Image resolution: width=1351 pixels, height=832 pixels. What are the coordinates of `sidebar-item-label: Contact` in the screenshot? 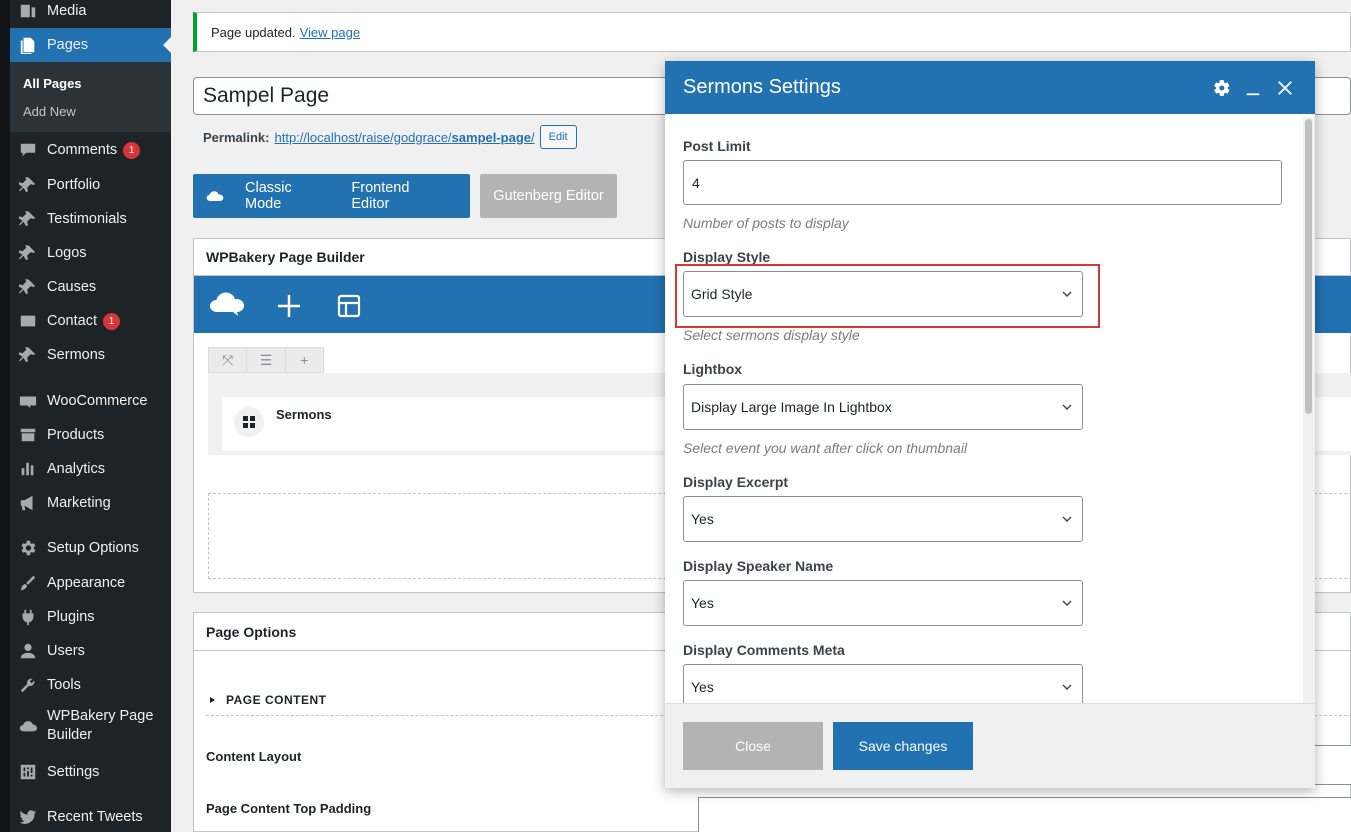 It's located at (72, 321).